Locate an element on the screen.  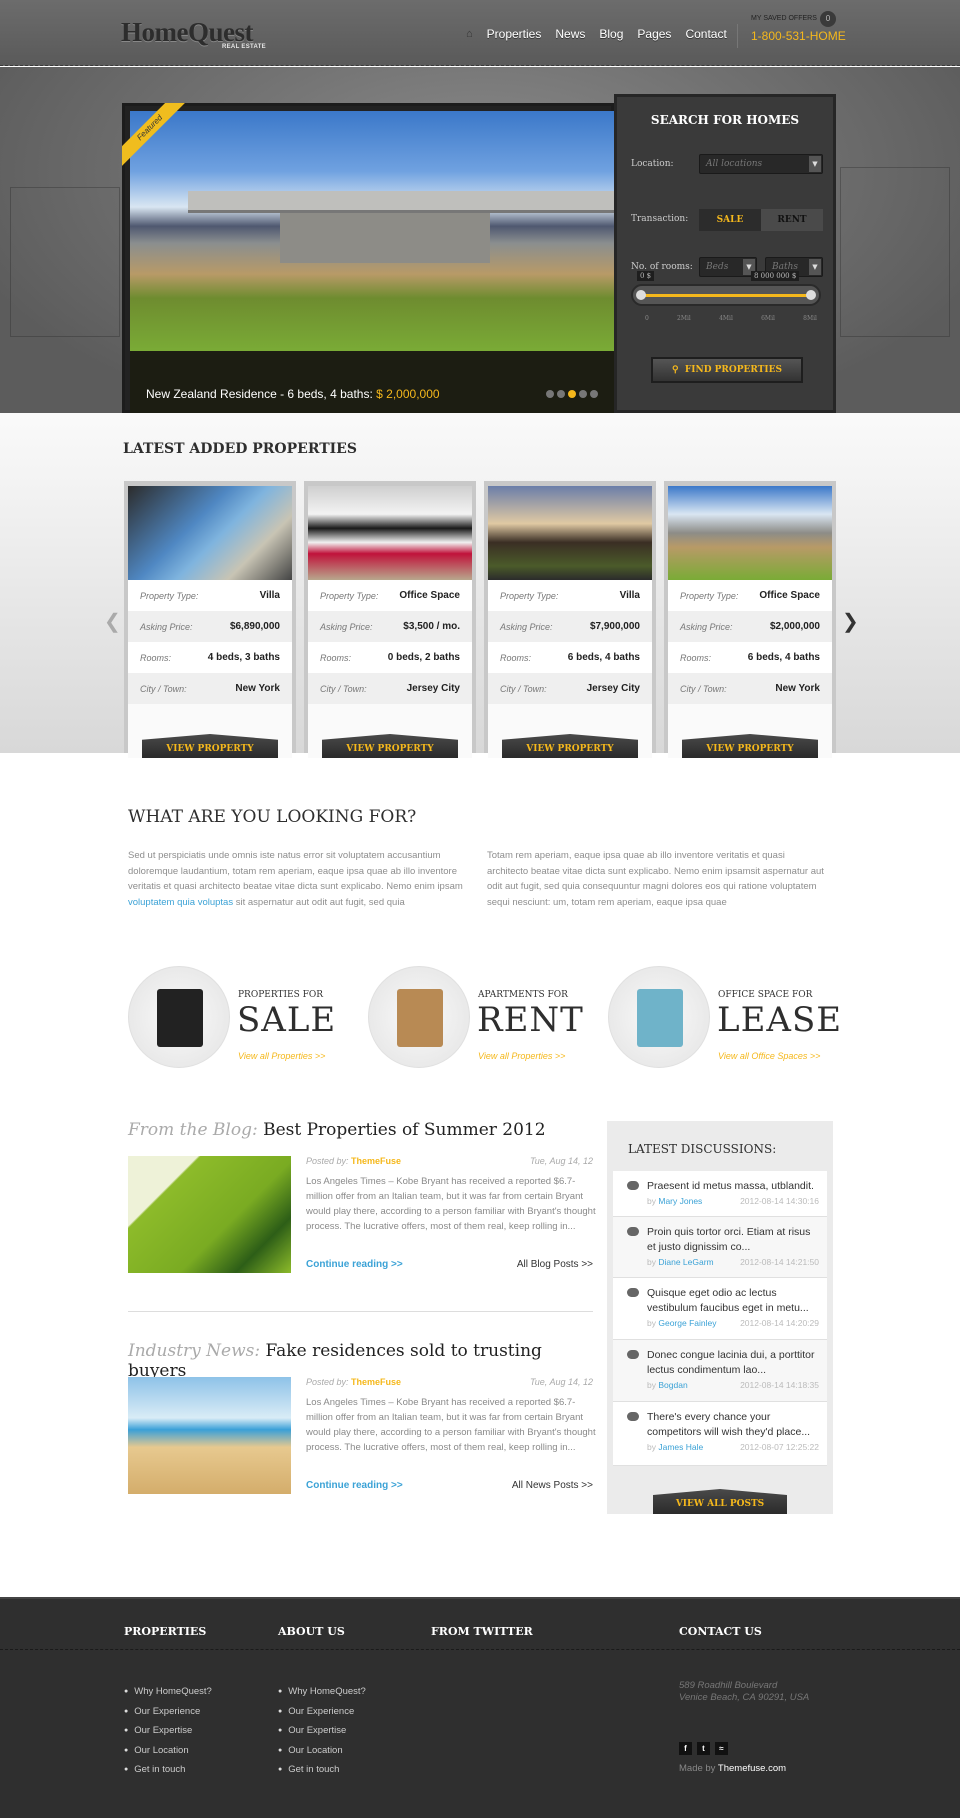
made-by-link: Themefuse.com is located at coordinates (752, 1768).